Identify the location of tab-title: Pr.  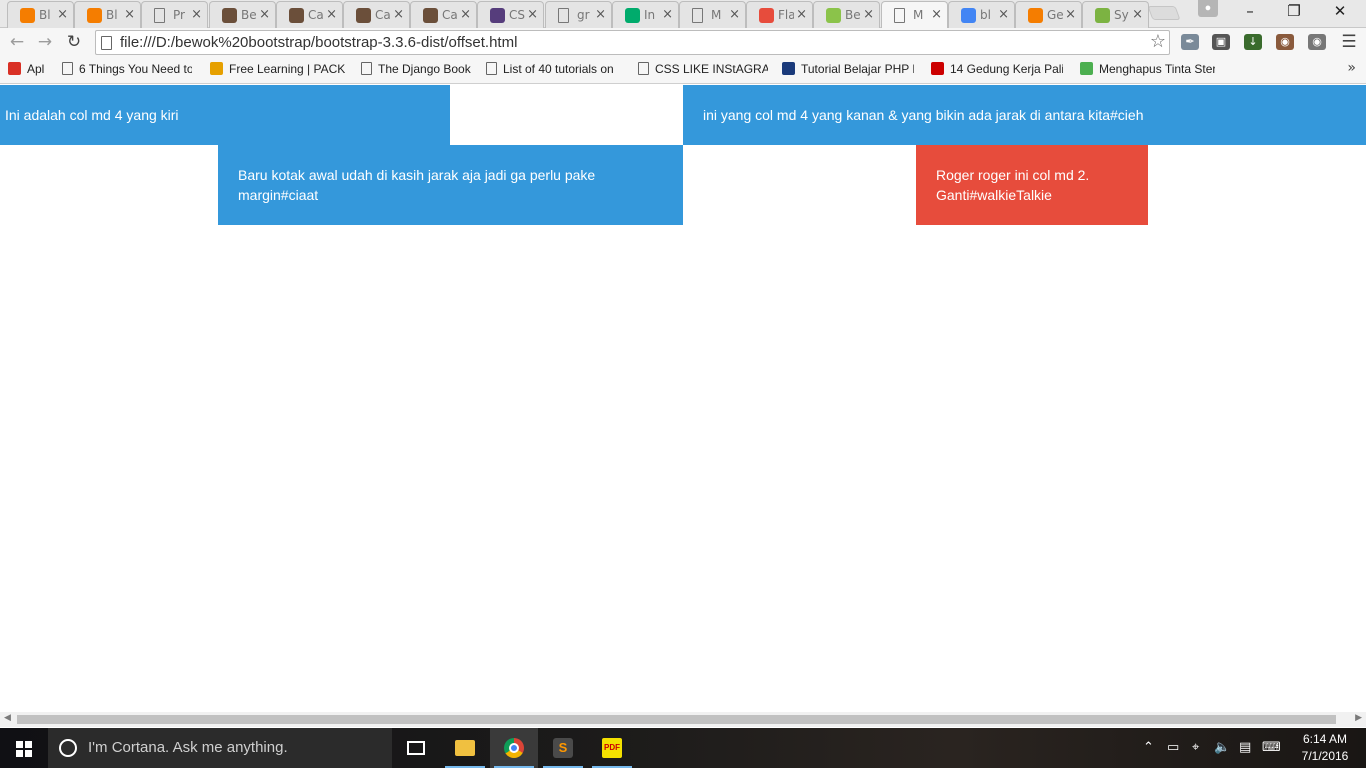
(179, 15).